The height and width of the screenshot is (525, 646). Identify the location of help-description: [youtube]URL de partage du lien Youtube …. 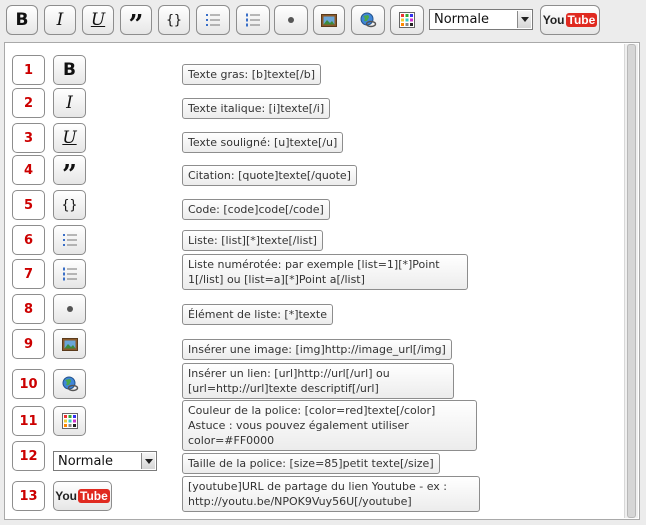
(331, 494).